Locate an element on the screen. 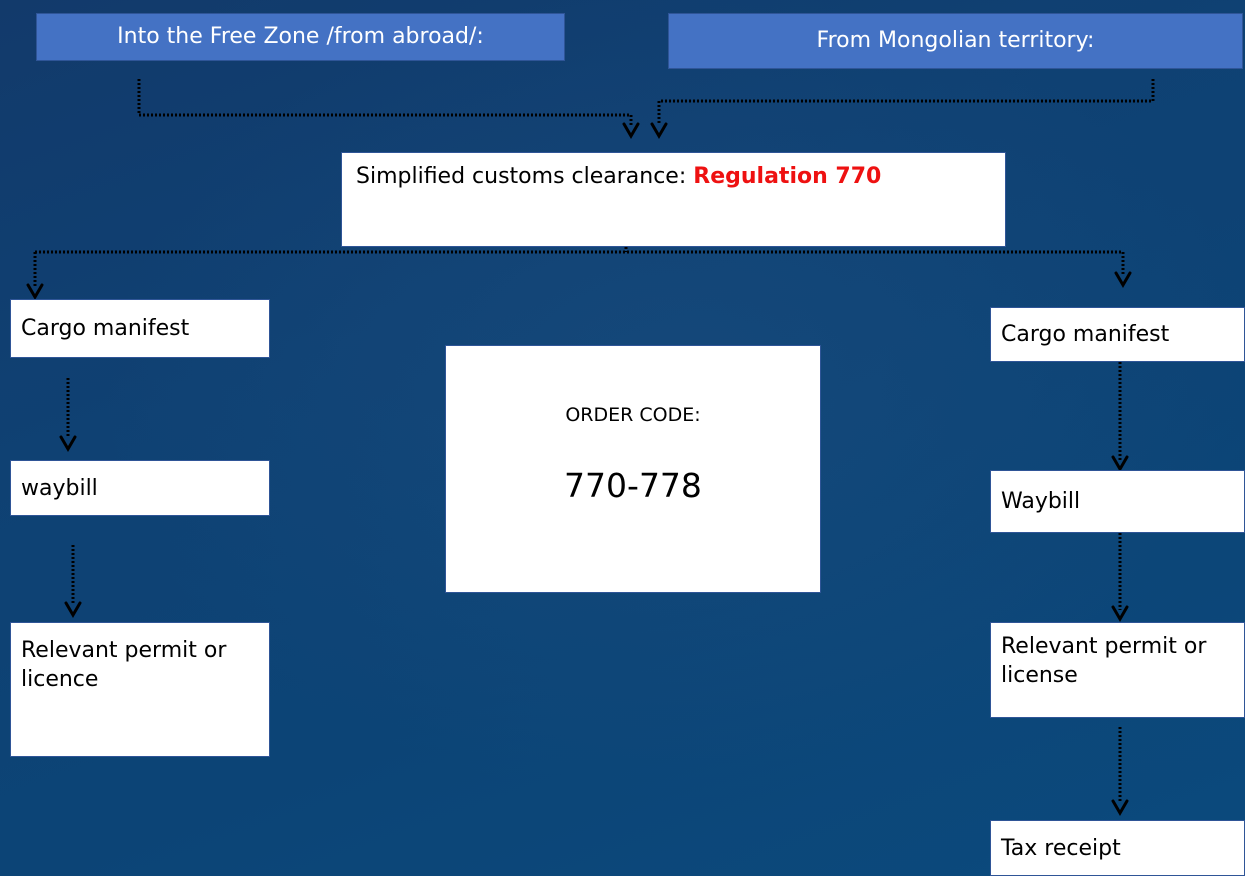 The width and height of the screenshot is (1245, 876). order-code-box: ORDER CODE: 770-778 is located at coordinates (633, 469).